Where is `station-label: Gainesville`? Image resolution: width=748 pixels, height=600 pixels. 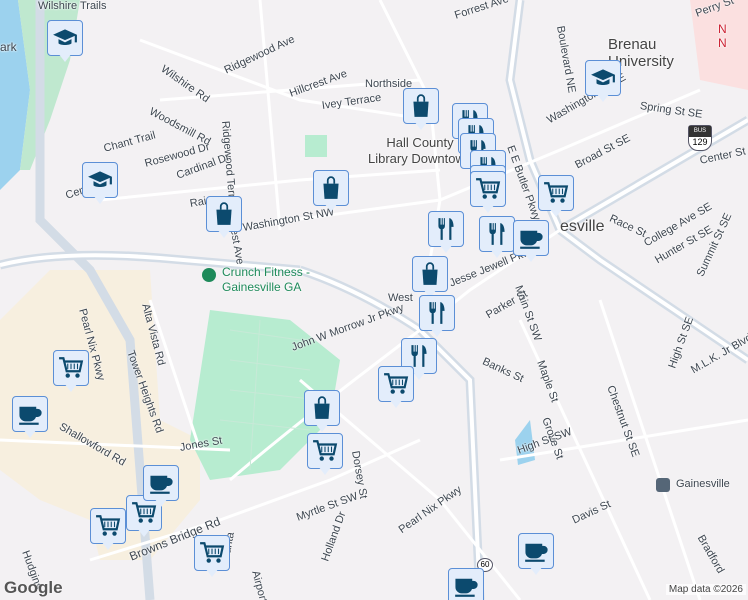
station-label: Gainesville is located at coordinates (703, 484).